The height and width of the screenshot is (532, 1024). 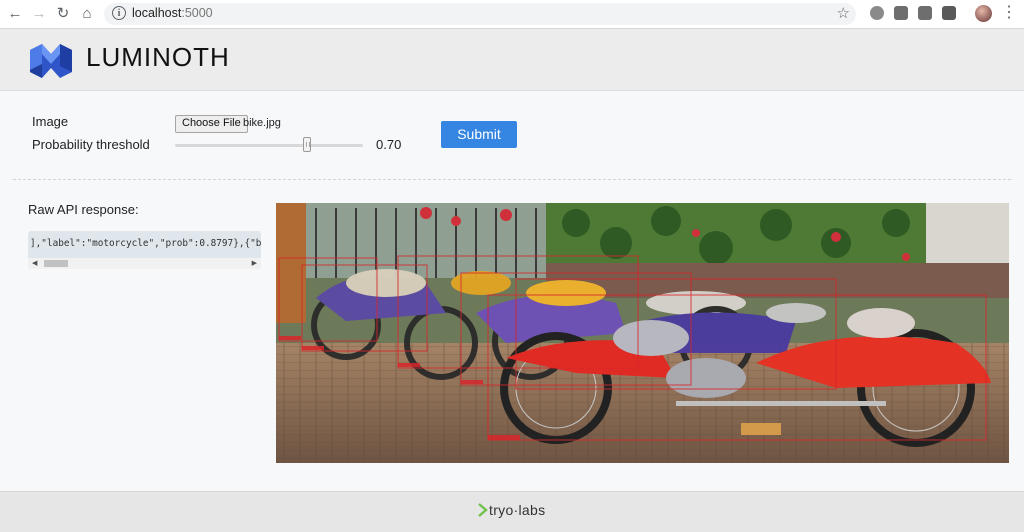 What do you see at coordinates (512, 179) in the screenshot?
I see `section-divider` at bounding box center [512, 179].